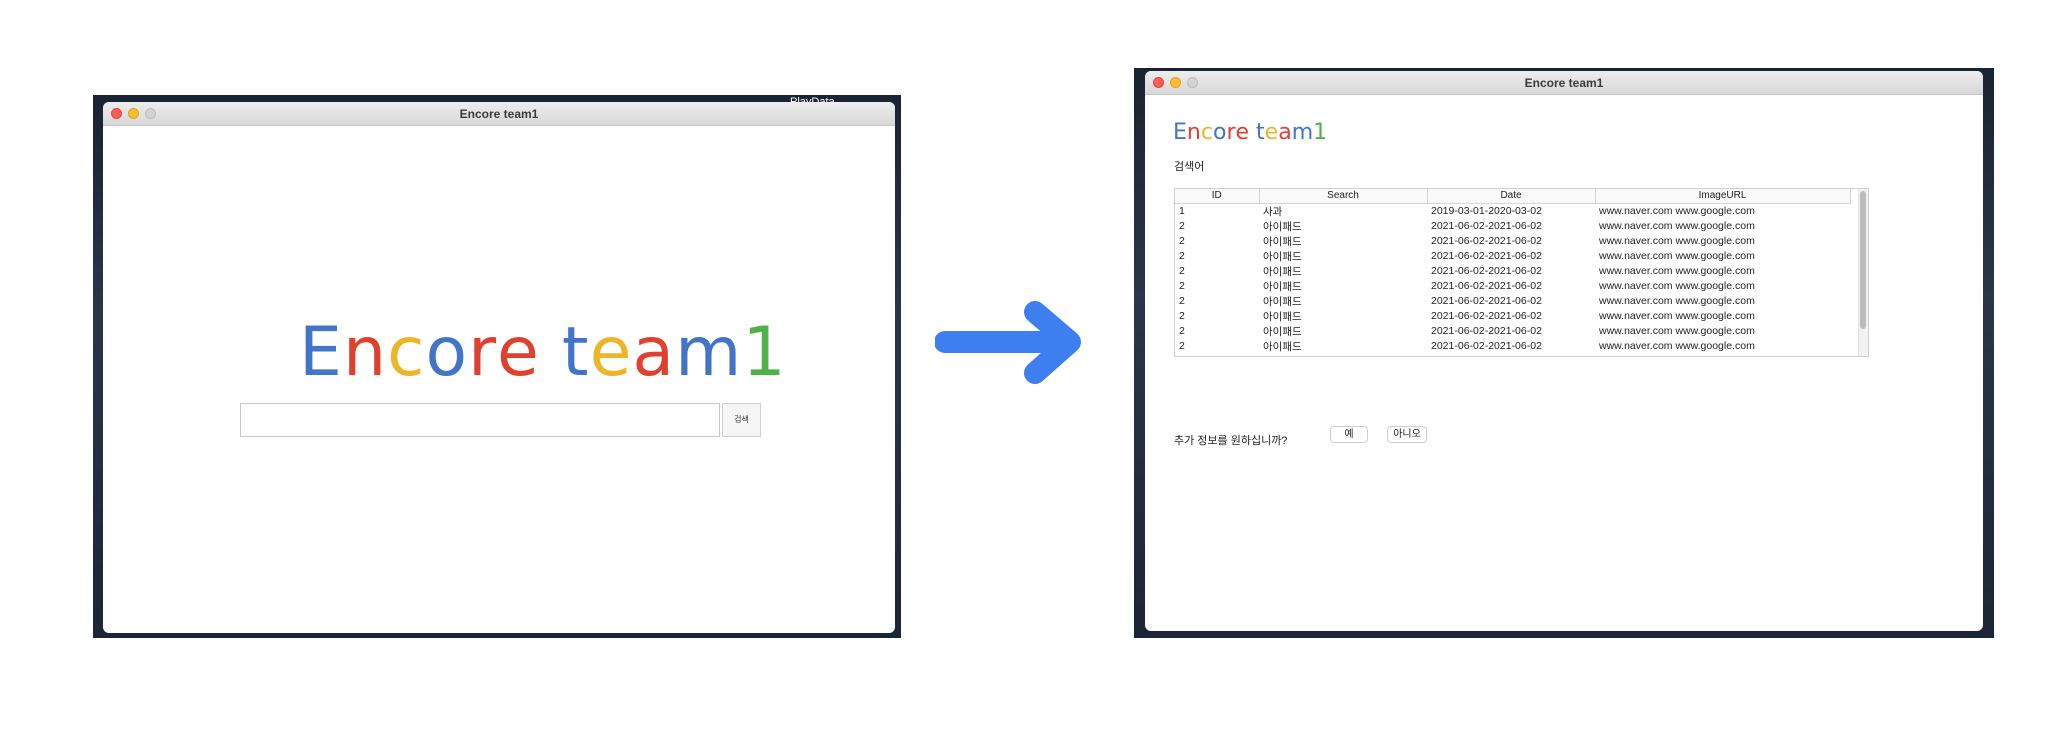 This screenshot has width=2071, height=746. Describe the element at coordinates (1343, 196) in the screenshot. I see `column-header-search: Search` at that location.